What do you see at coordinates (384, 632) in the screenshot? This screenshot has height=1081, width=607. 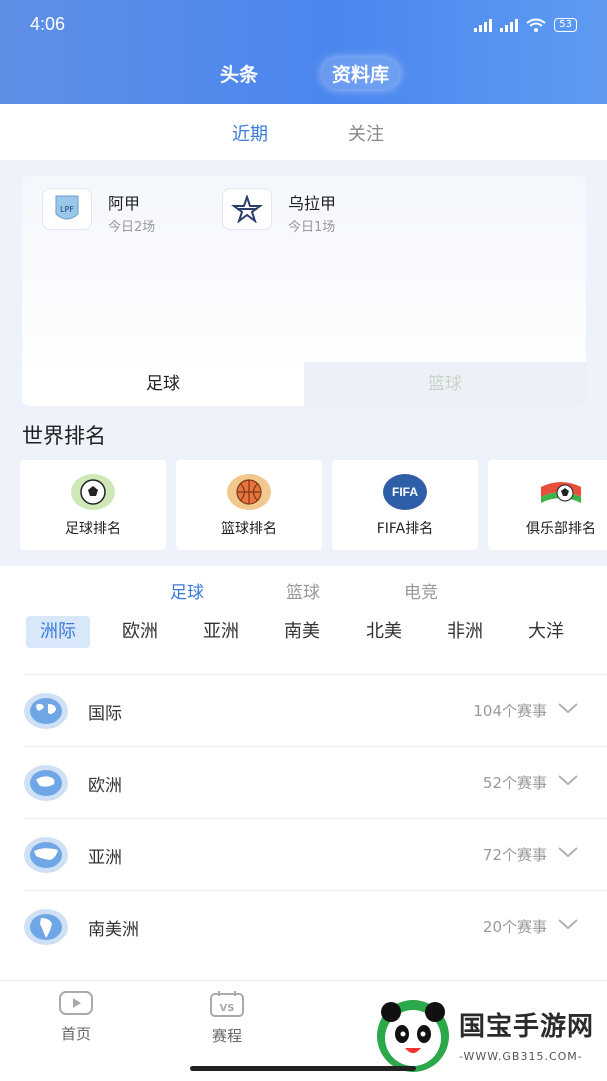 I see `region-north-america: 北美` at bounding box center [384, 632].